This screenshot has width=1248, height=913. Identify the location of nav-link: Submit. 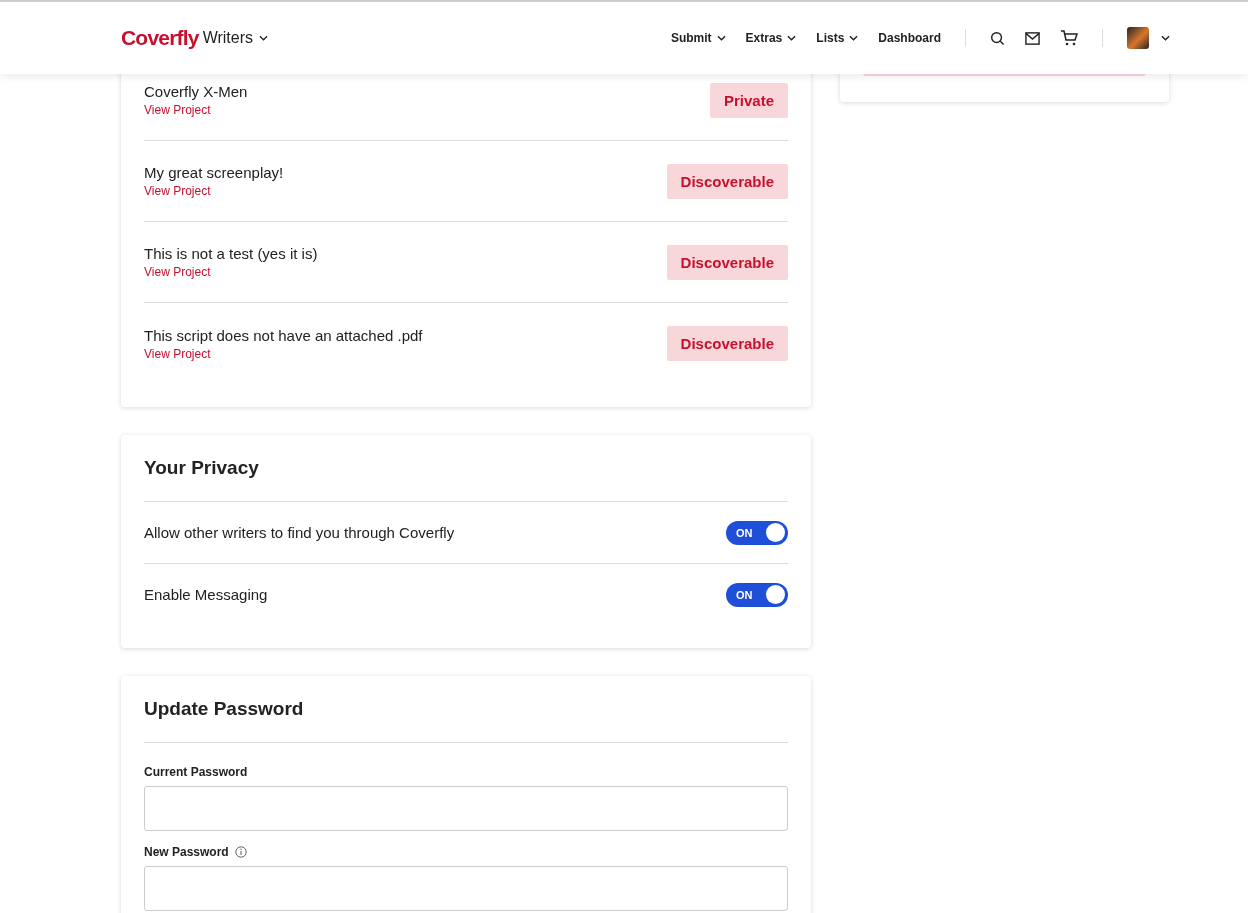
(698, 38).